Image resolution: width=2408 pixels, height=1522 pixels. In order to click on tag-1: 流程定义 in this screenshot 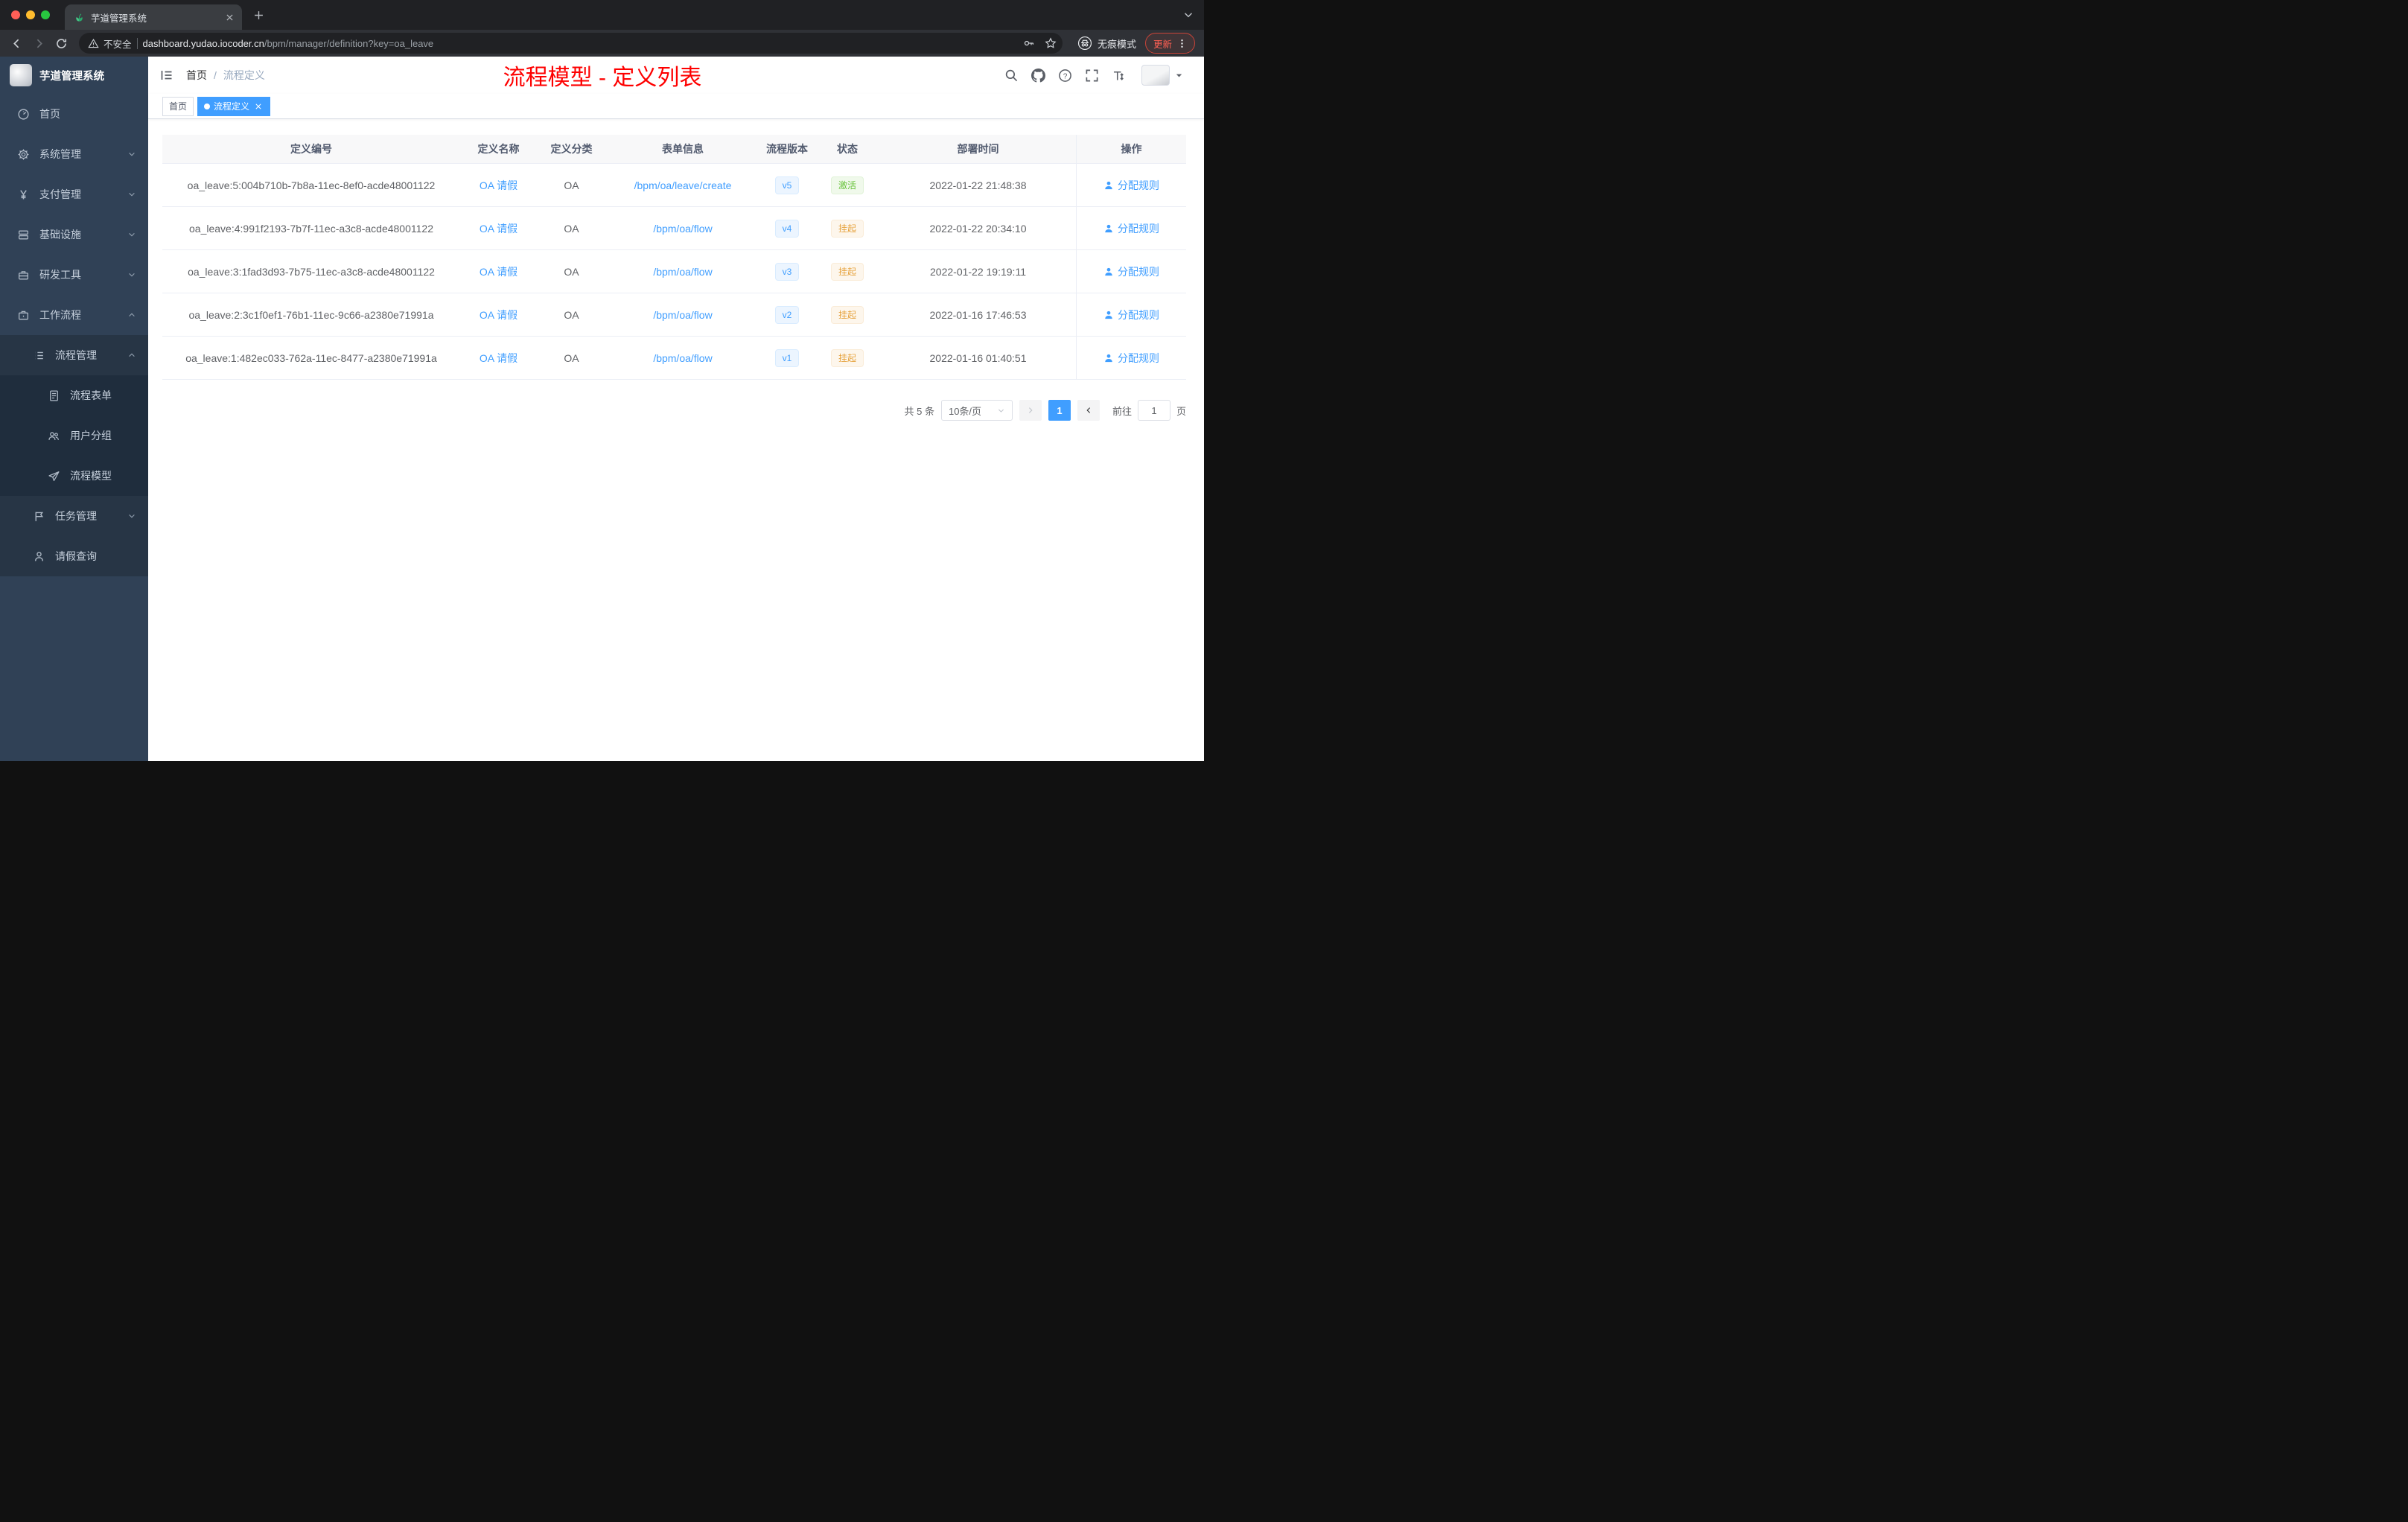, I will do `click(234, 106)`.